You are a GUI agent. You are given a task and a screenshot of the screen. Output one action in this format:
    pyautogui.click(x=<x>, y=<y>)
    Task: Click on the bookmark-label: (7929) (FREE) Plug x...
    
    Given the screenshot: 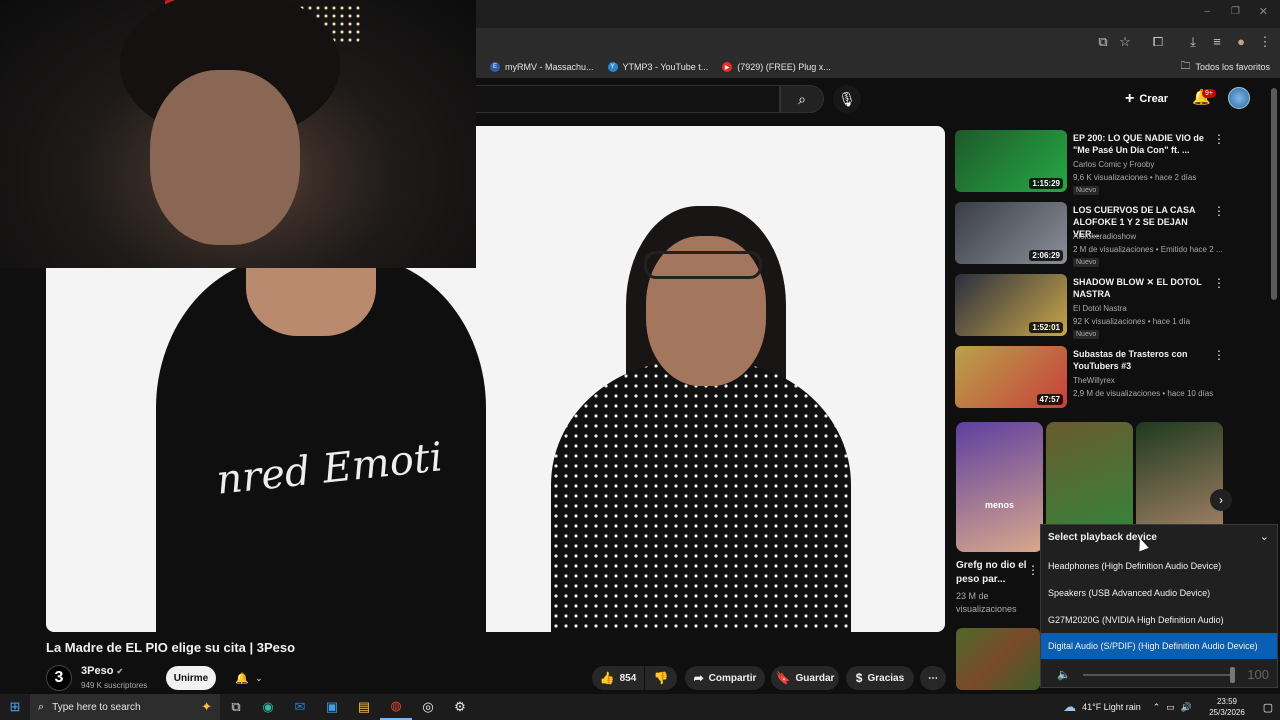 What is the action you would take?
    pyautogui.click(x=784, y=67)
    